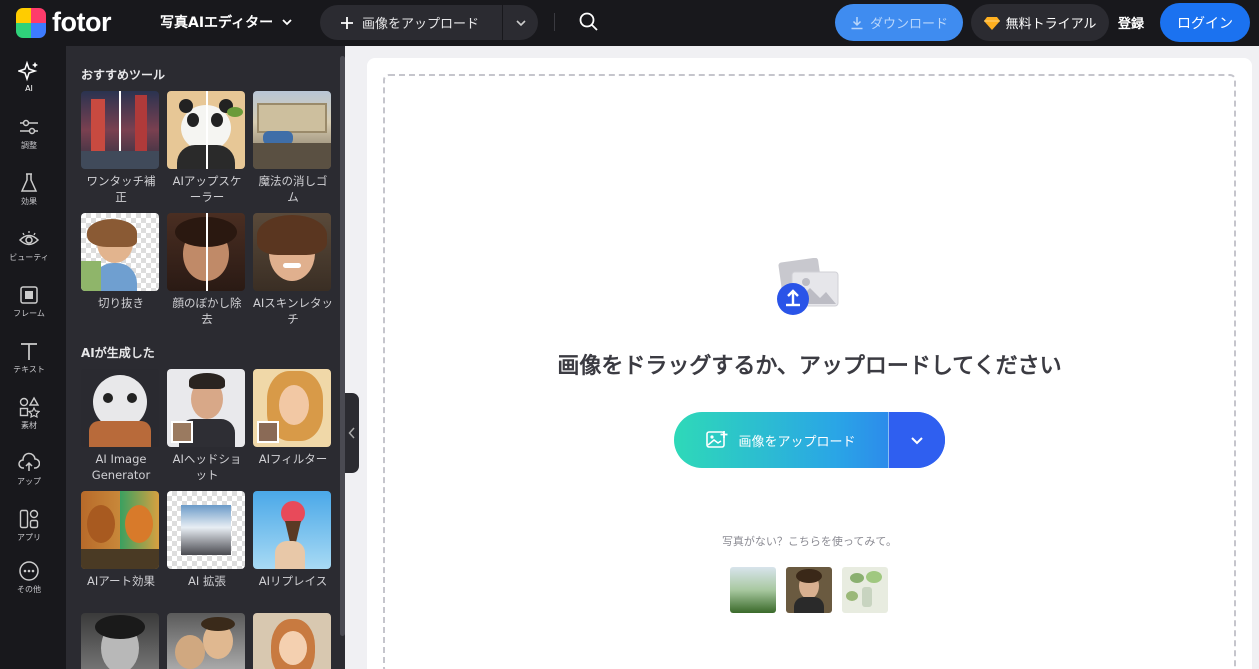 Image resolution: width=1259 pixels, height=669 pixels. I want to click on upload-options-dropdown, so click(917, 440).